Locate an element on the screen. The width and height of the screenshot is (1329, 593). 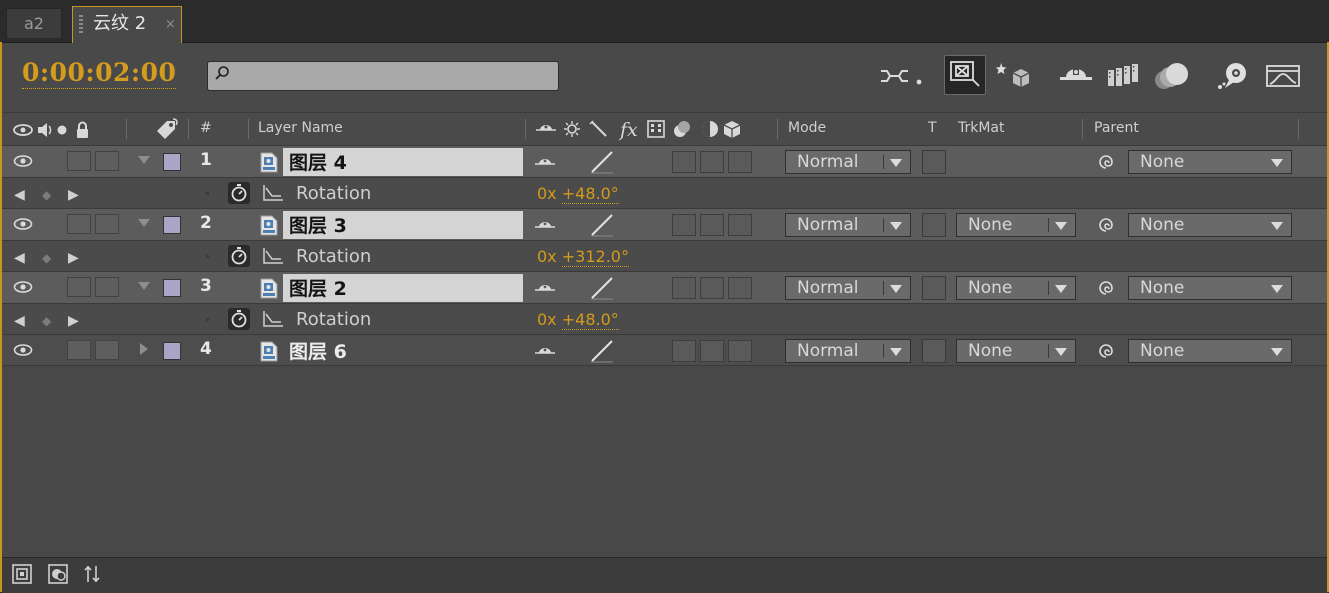
graph-editor-icon is located at coordinates (1284, 76).